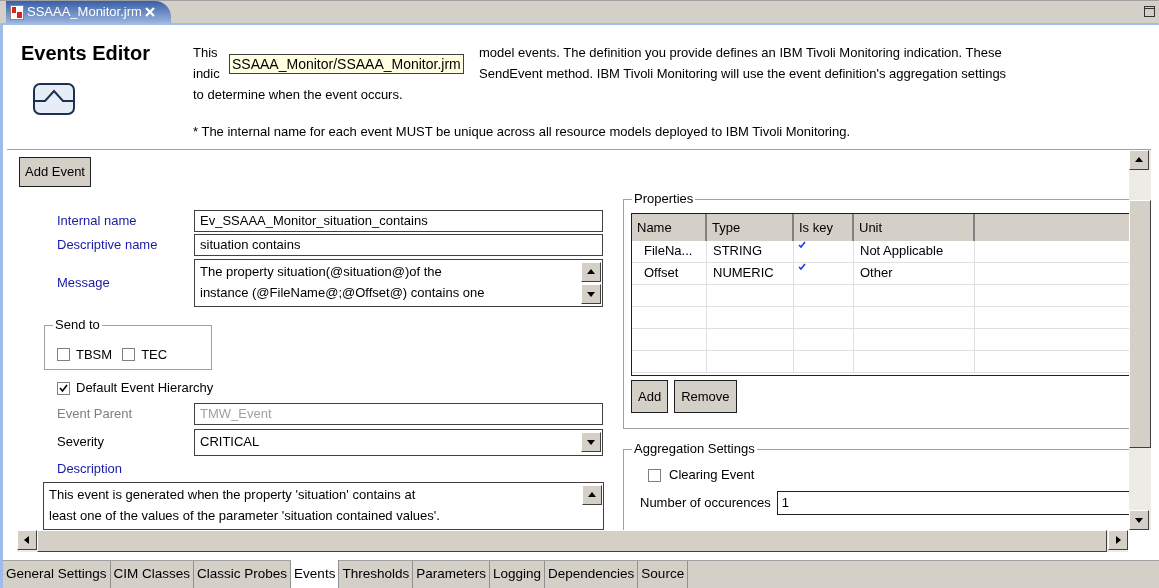  What do you see at coordinates (97, 220) in the screenshot?
I see `field-label: Internal name` at bounding box center [97, 220].